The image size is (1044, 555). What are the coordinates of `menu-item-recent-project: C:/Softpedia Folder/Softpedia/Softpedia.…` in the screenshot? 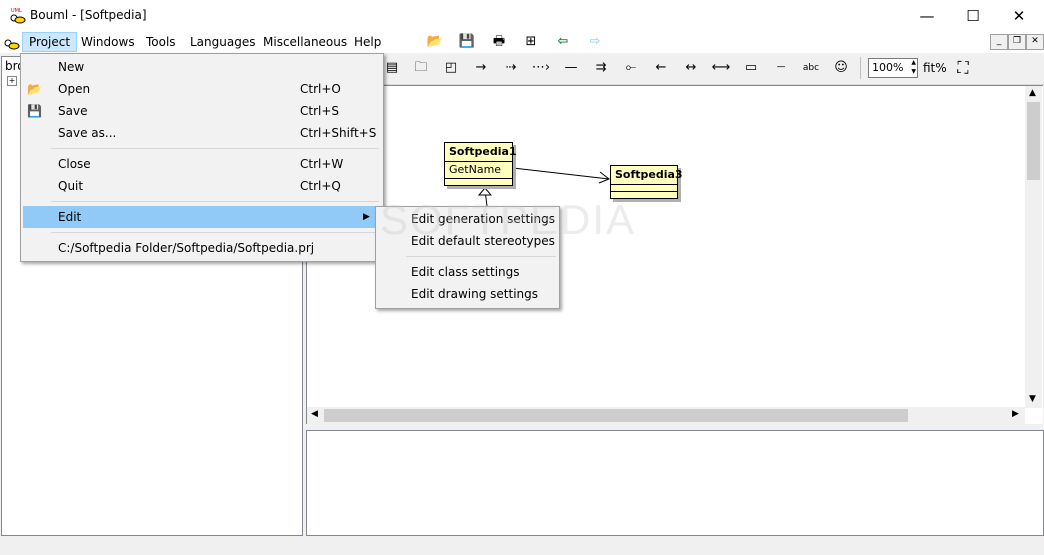 It's located at (202, 248).